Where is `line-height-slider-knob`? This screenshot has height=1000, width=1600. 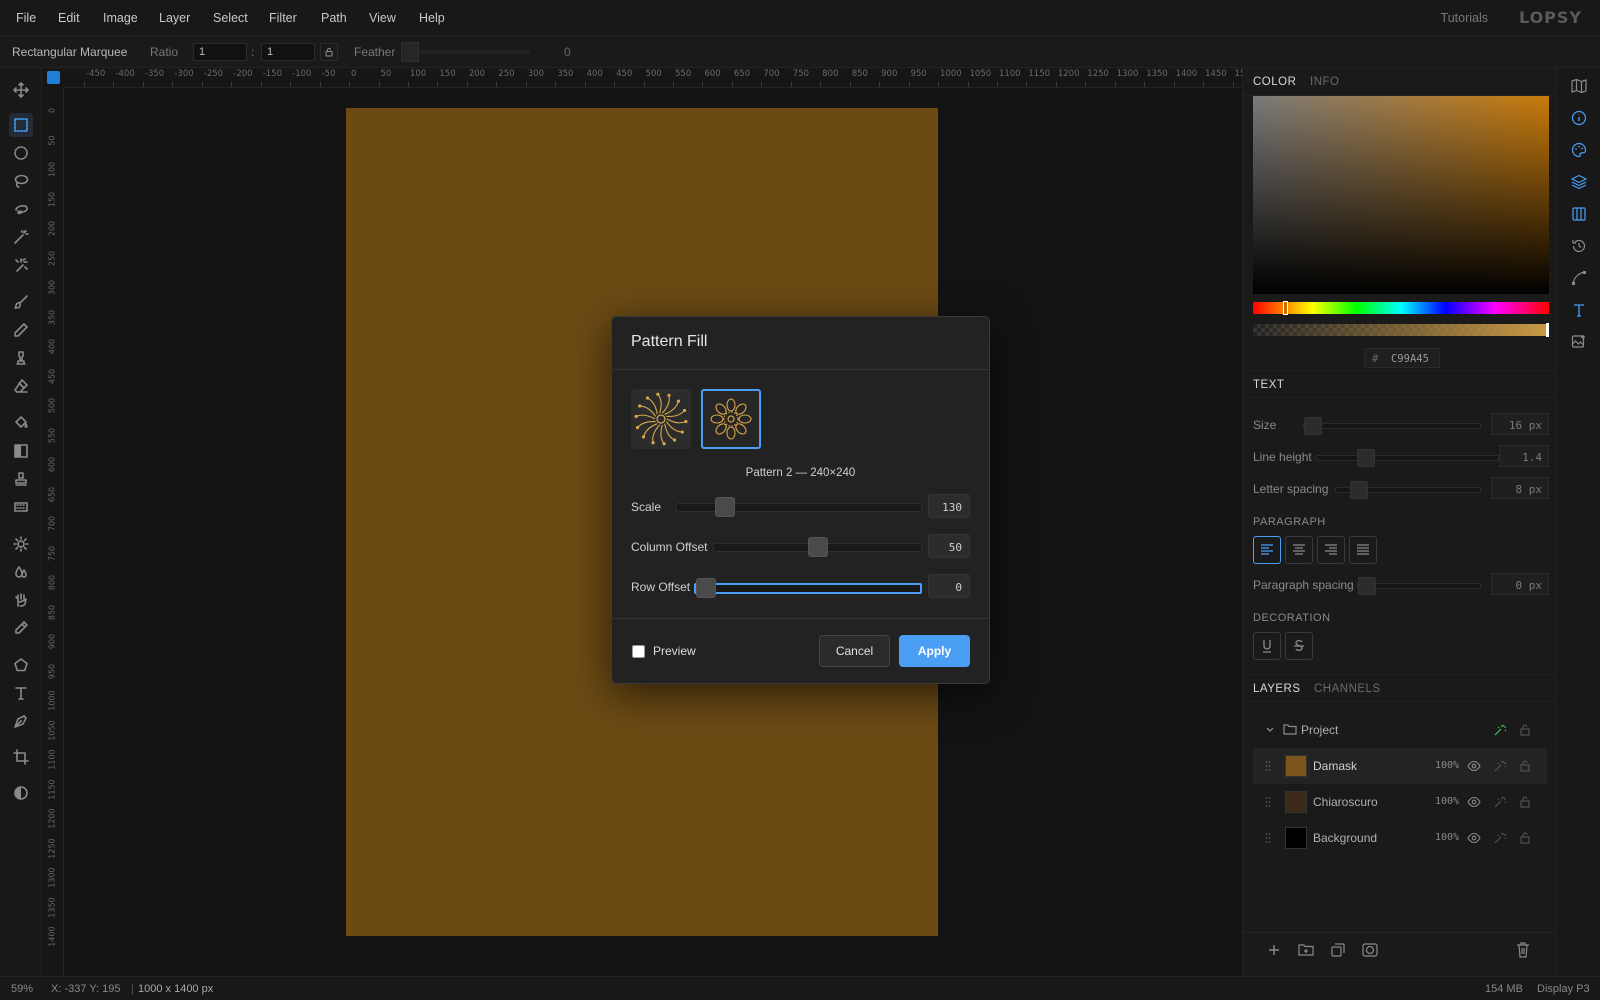 line-height-slider-knob is located at coordinates (1366, 458).